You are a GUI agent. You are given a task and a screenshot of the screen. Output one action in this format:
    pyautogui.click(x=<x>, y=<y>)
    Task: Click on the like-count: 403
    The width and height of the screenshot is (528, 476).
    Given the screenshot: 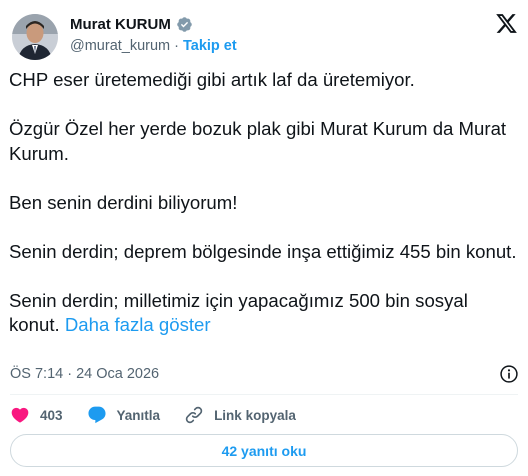 What is the action you would take?
    pyautogui.click(x=51, y=415)
    